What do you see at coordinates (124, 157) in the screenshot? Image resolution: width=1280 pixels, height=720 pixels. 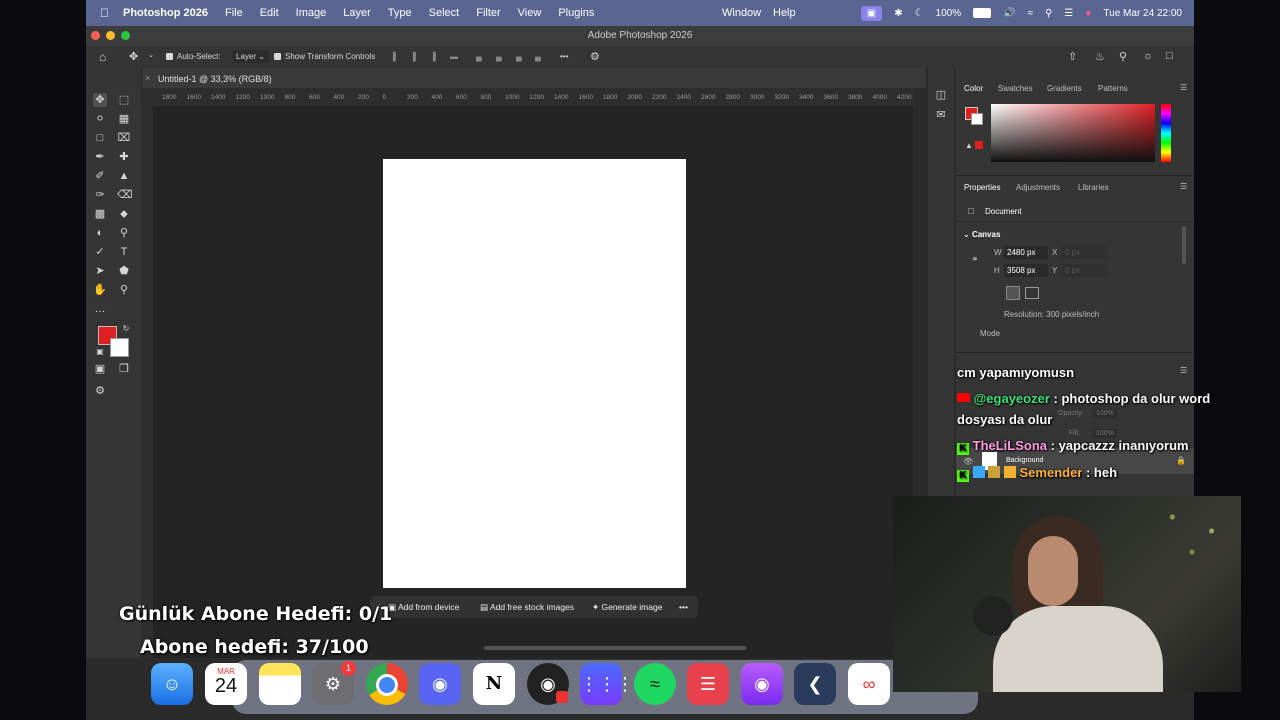 I see `healing-brush-tool-icon: ✚` at bounding box center [124, 157].